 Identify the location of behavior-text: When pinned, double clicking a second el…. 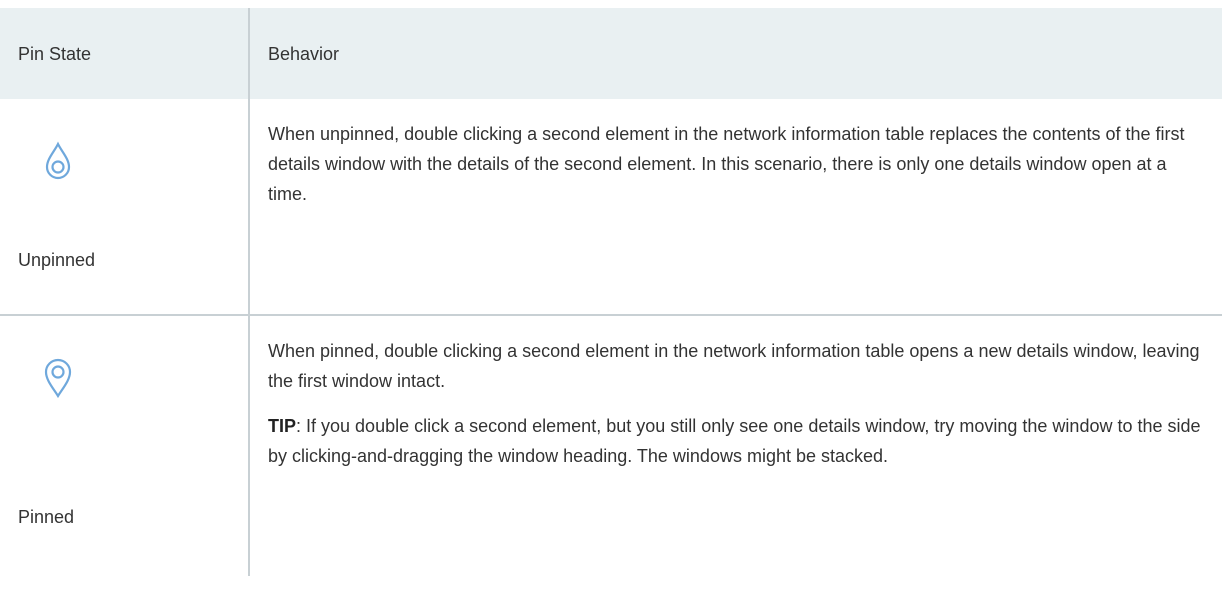
(734, 366).